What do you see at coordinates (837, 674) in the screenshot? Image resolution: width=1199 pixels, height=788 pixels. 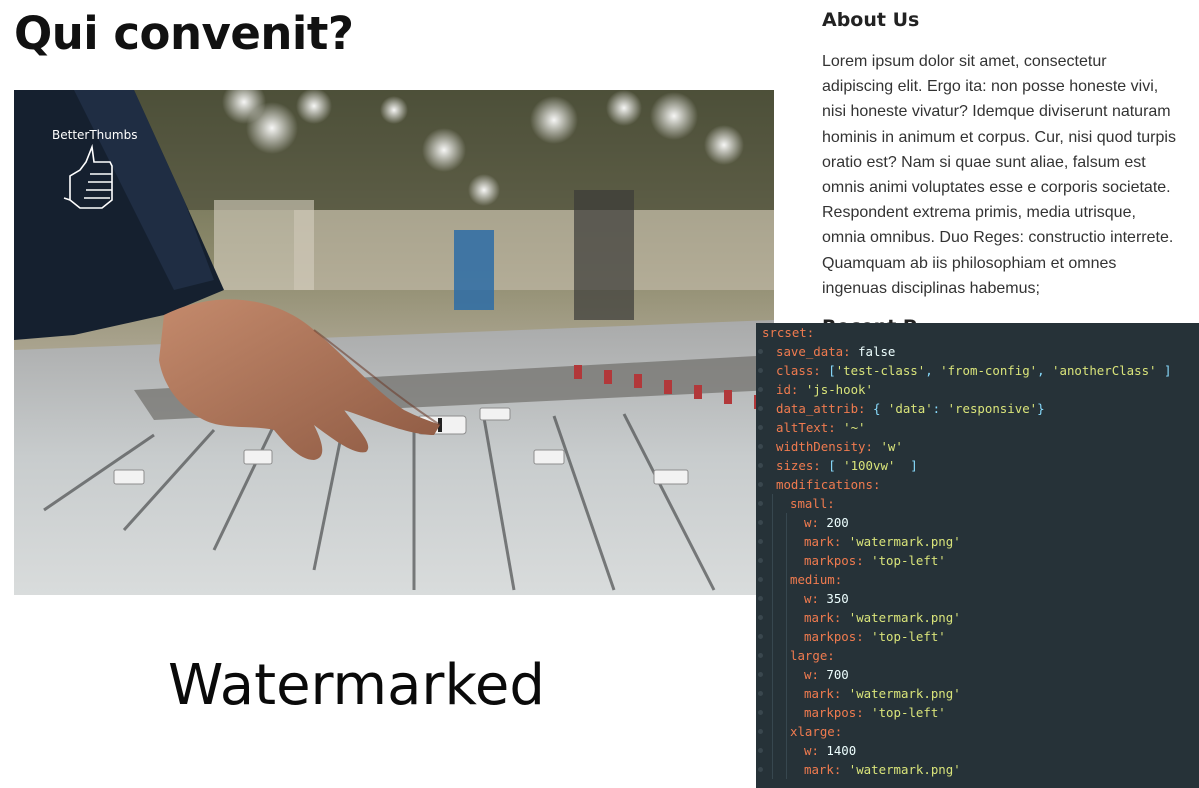 I see `code-token: 700` at bounding box center [837, 674].